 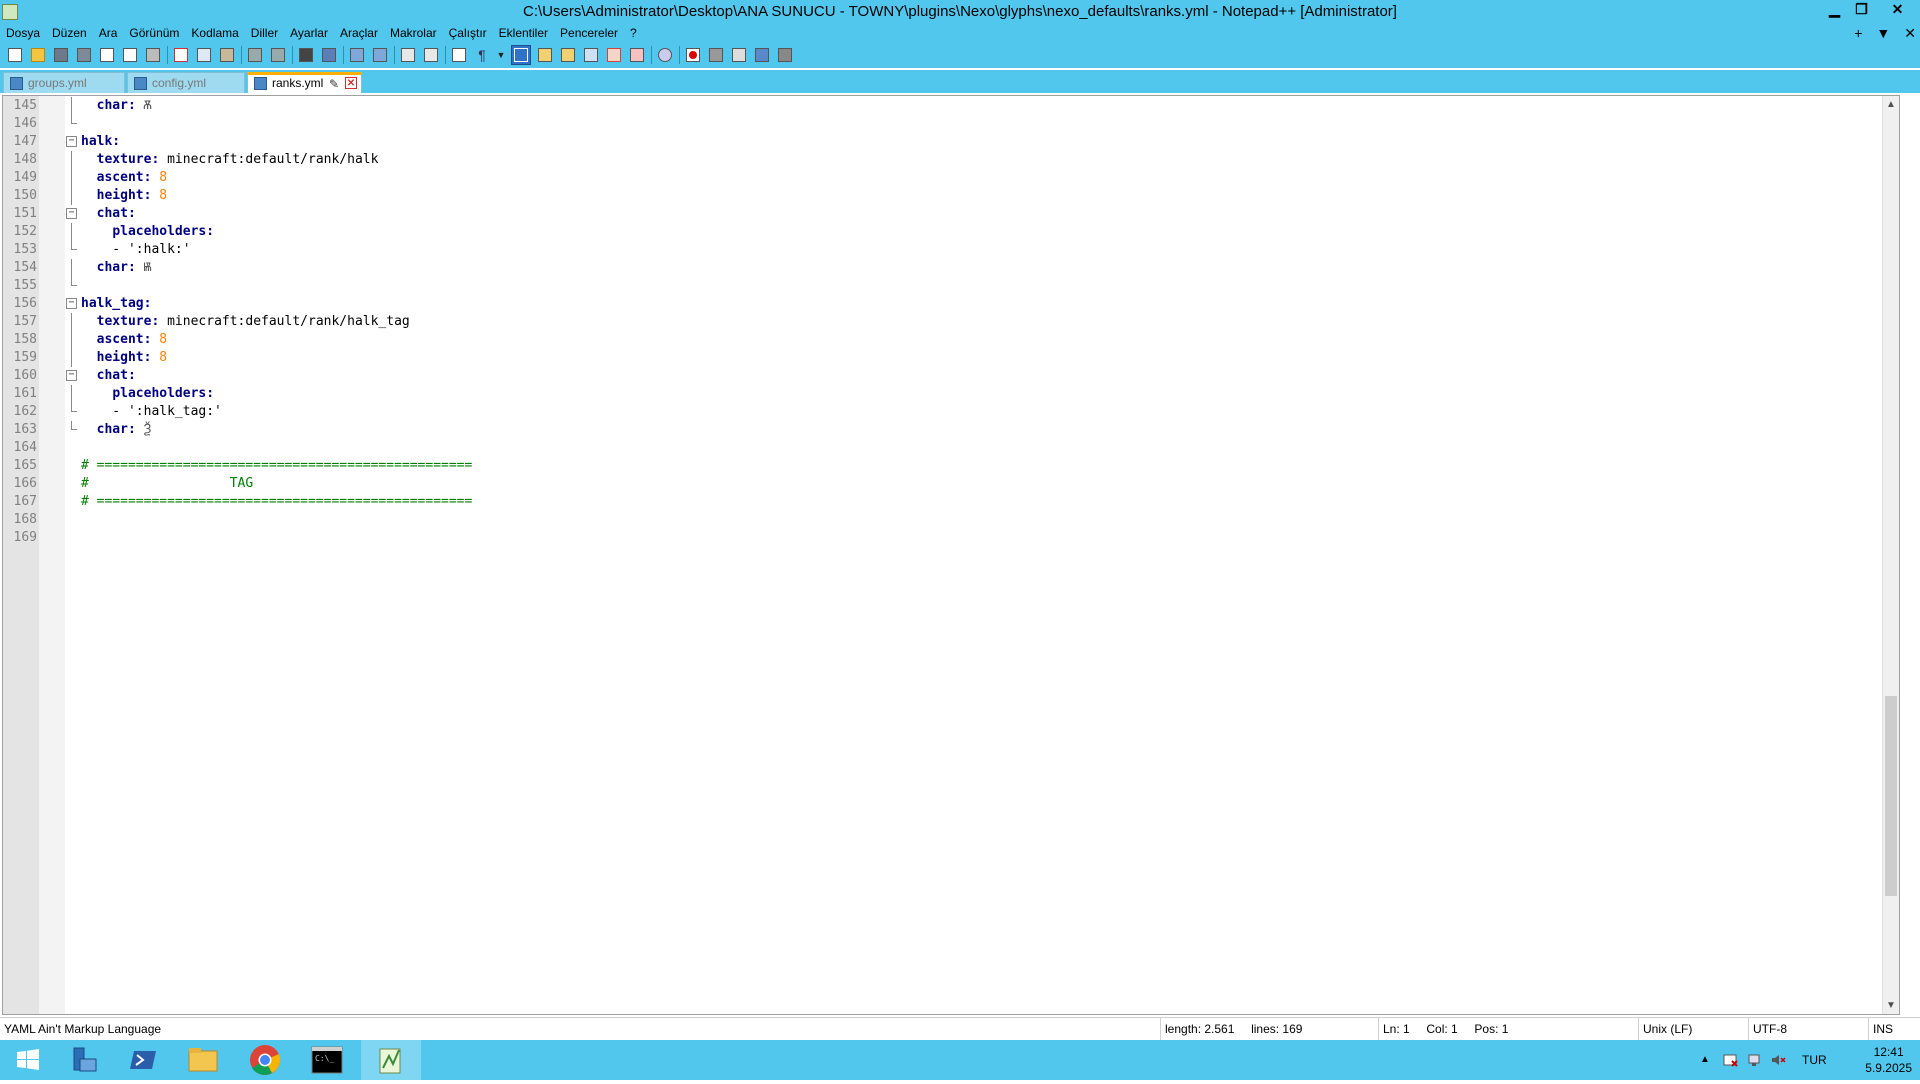 I want to click on tray-overflow-icon: ▲, so click(x=1705, y=1060).